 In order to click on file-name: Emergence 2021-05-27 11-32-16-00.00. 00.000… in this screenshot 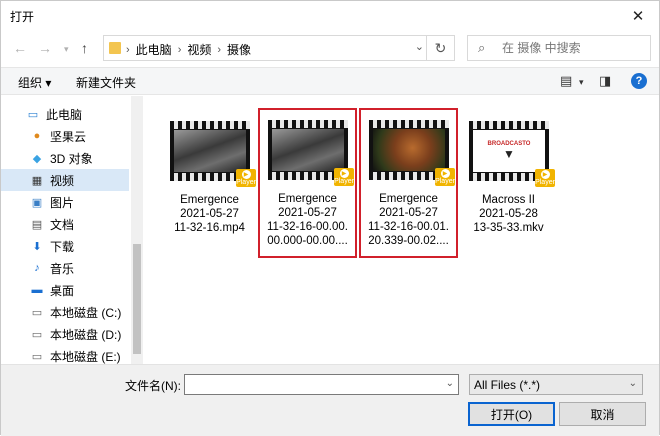, I will do `click(307, 220)`.